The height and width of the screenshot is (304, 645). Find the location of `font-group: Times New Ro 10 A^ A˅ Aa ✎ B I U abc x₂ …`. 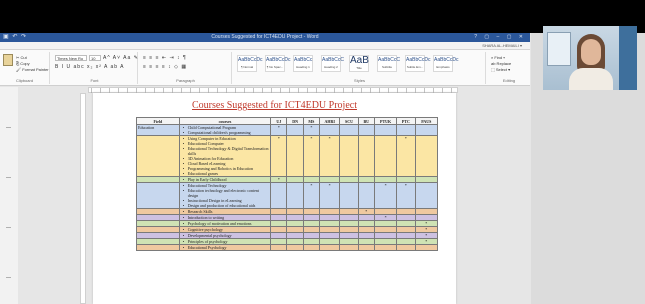

font-group: Times New Ro 10 A^ A˅ Aa ✎ B I U abc x₂ … is located at coordinates (95, 68).